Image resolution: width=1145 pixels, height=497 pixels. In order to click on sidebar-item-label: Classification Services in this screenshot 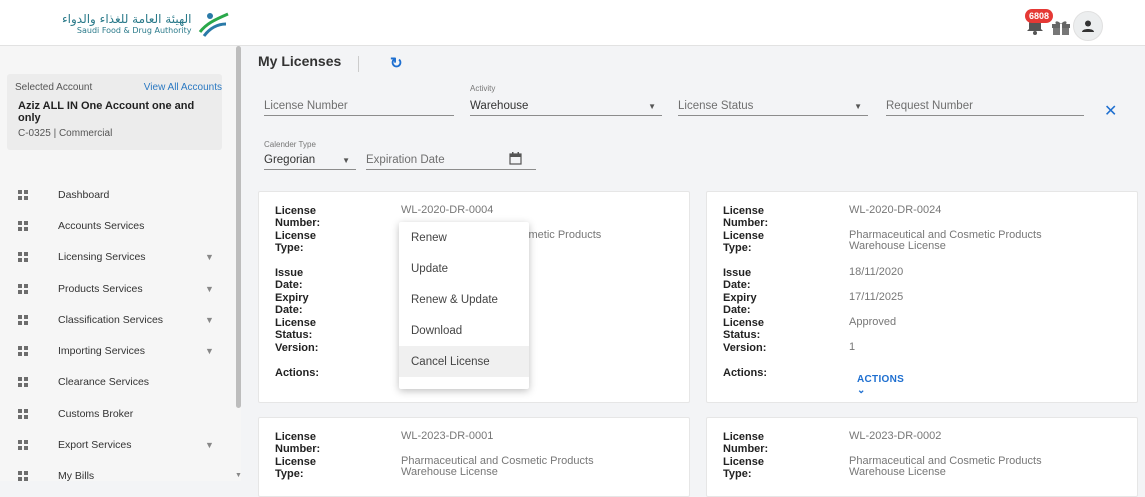, I will do `click(111, 319)`.